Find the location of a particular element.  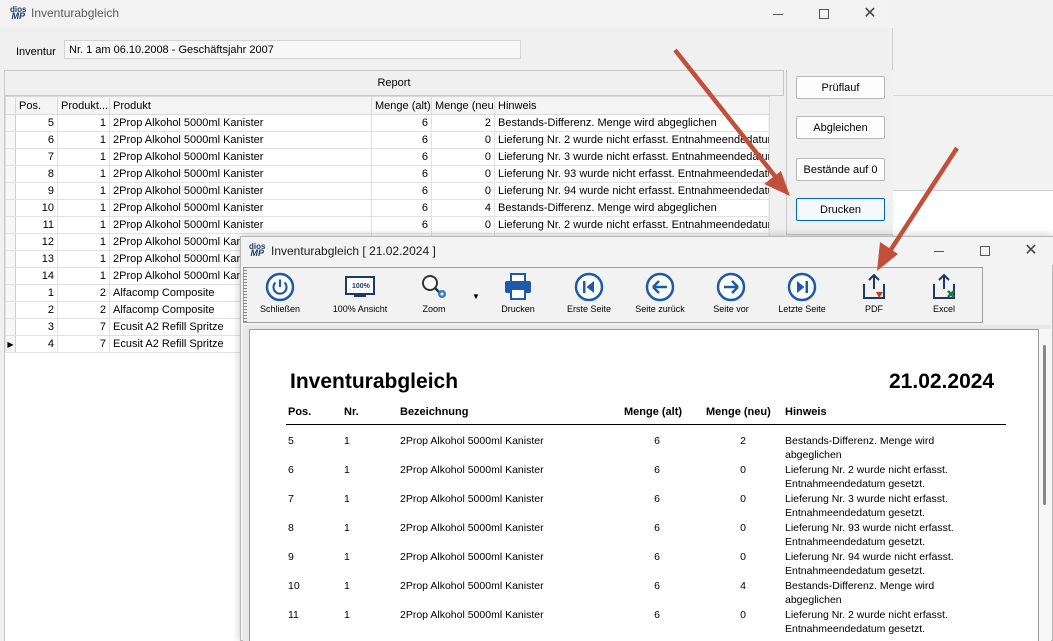

inventur-field: Nr. 1 am 06.10.2008 - Geschäftsjahr 2007 is located at coordinates (292, 49).